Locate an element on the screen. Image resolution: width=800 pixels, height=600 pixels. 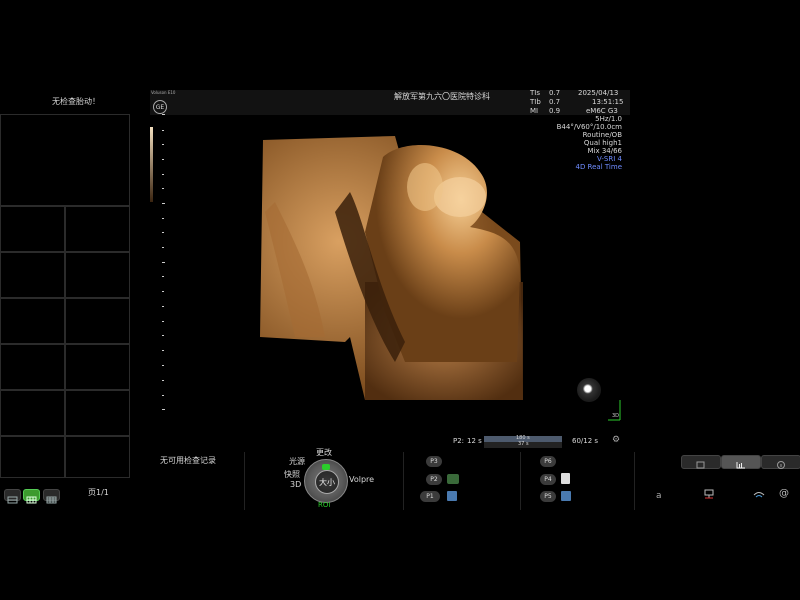
thumbnail-grid is located at coordinates (65, 296).